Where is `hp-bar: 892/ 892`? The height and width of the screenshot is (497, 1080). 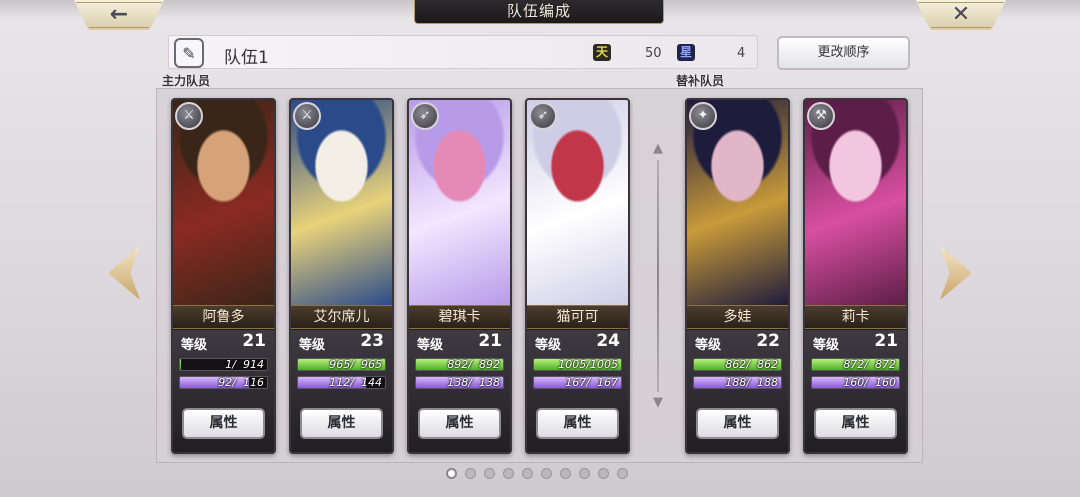
hp-bar: 892/ 892 is located at coordinates (459, 364).